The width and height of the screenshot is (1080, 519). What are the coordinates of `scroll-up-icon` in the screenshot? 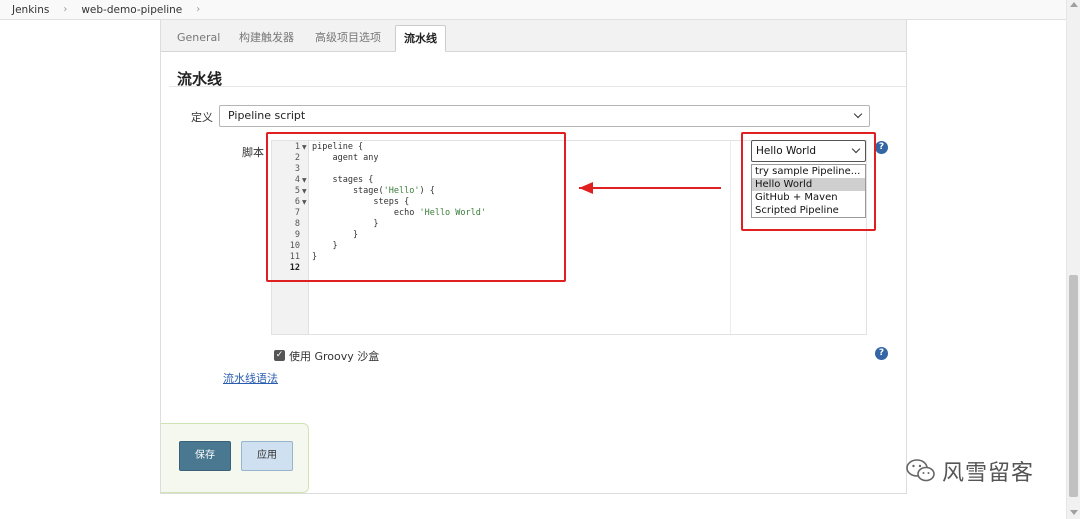 It's located at (1074, 4).